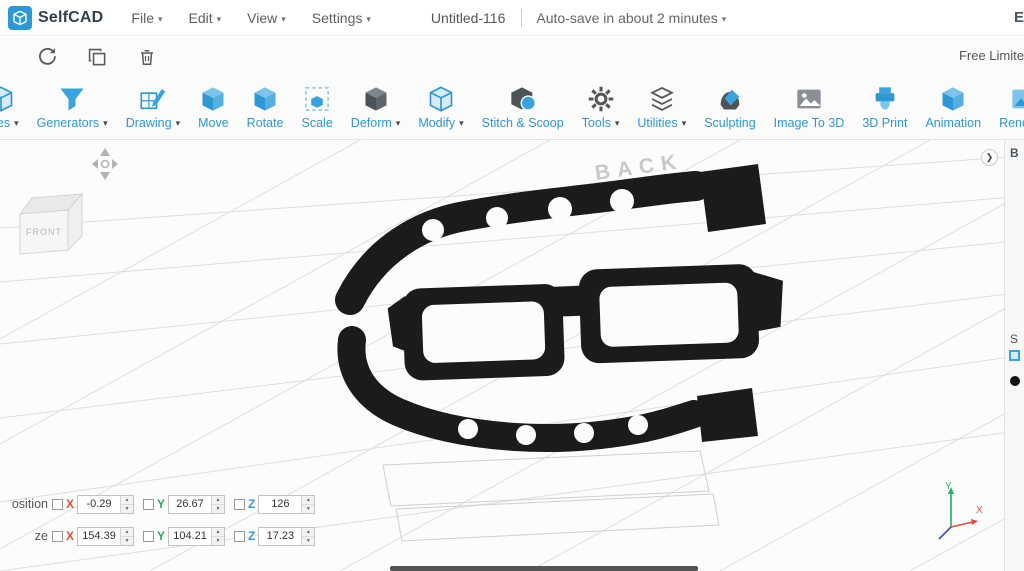 The width and height of the screenshot is (1024, 571). What do you see at coordinates (44, 232) in the screenshot?
I see `view-cube-face-label: FRONT` at bounding box center [44, 232].